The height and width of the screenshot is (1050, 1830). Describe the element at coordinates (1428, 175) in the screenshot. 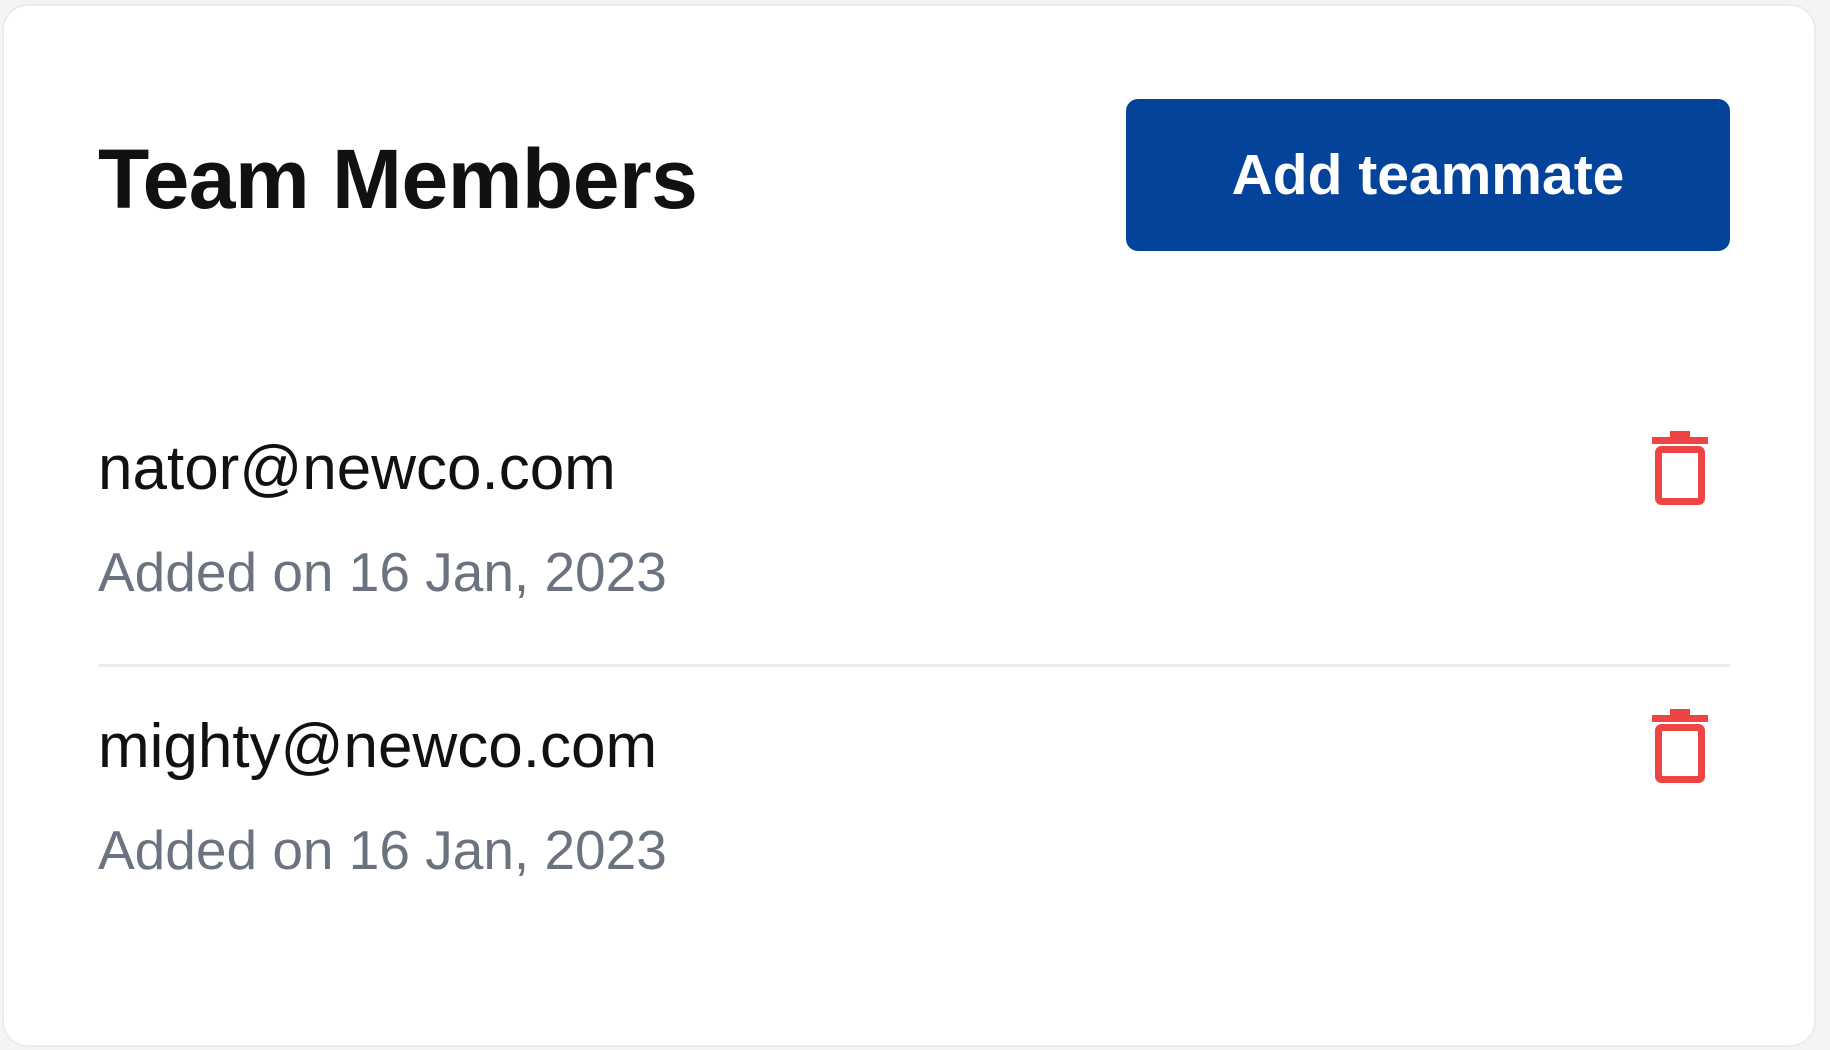

I see `add-teammate-button: Add teammate` at that location.